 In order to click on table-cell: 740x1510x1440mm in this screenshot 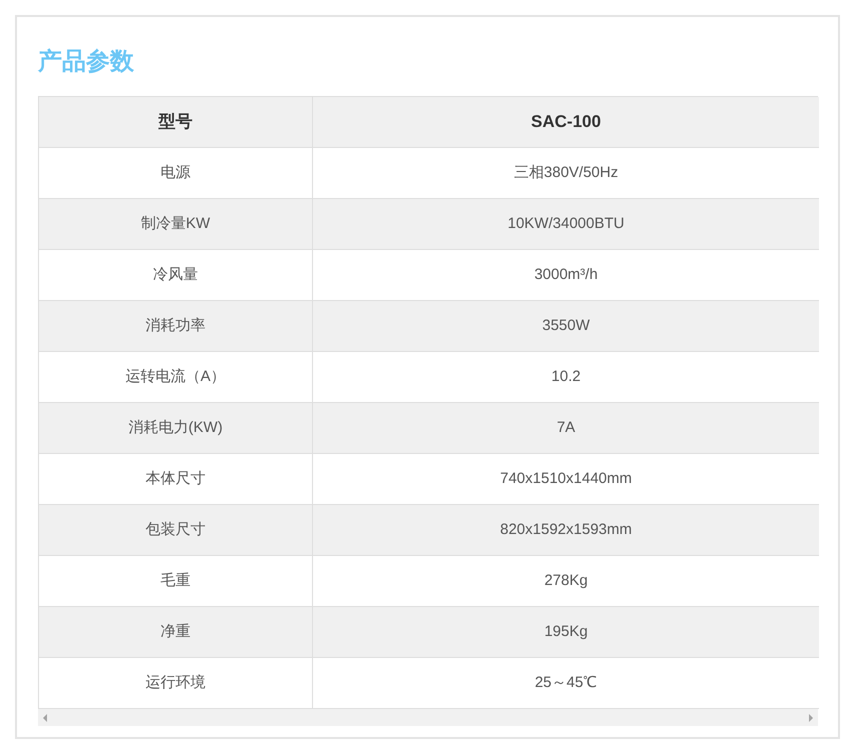, I will do `click(566, 479)`.